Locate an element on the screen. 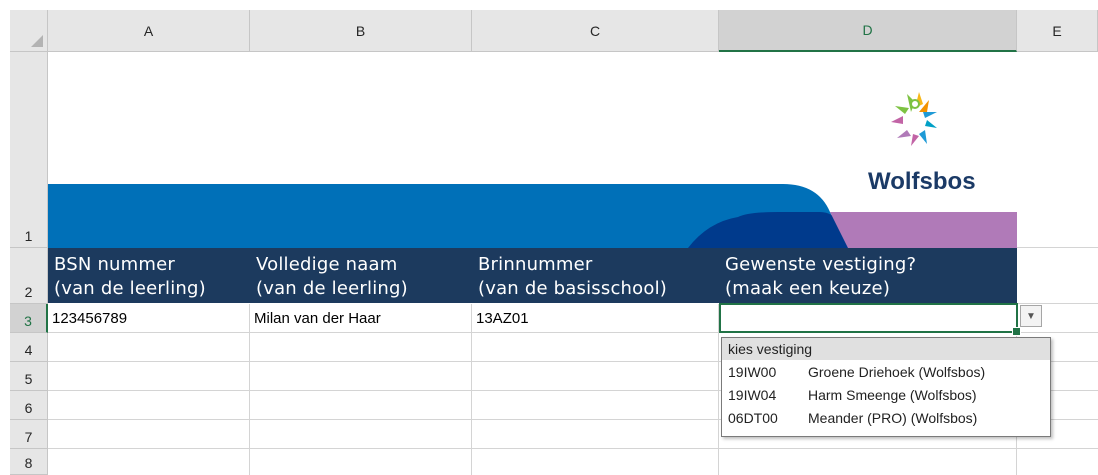 This screenshot has height=475, width=1098. header-bsn-line1: BSN nummer is located at coordinates (115, 264).